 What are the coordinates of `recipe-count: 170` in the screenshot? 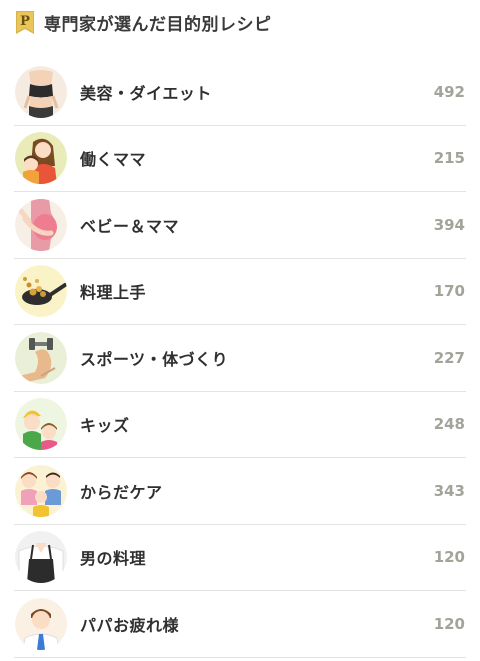 It's located at (449, 291).